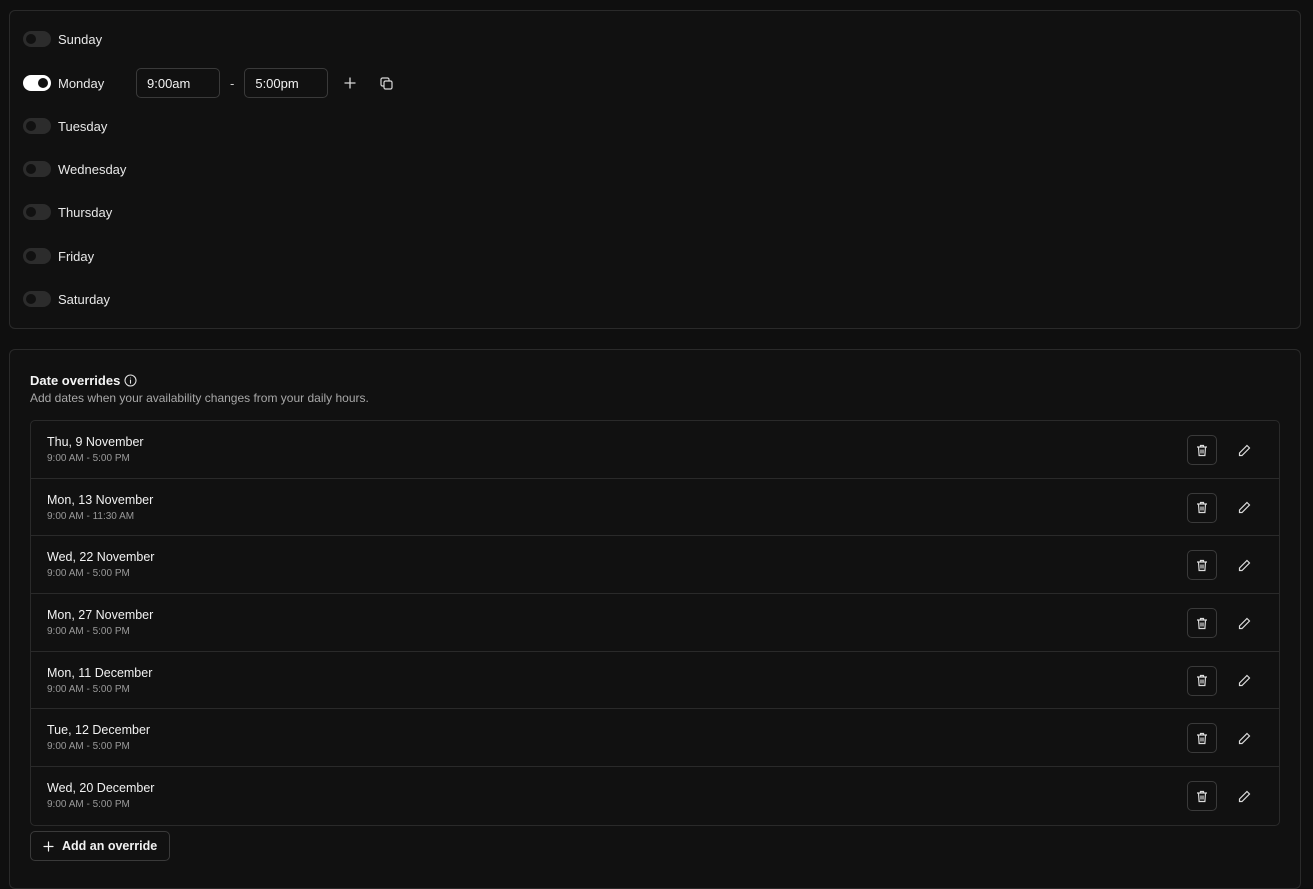 The height and width of the screenshot is (889, 1313). I want to click on overrides-title: Date overrides, so click(83, 380).